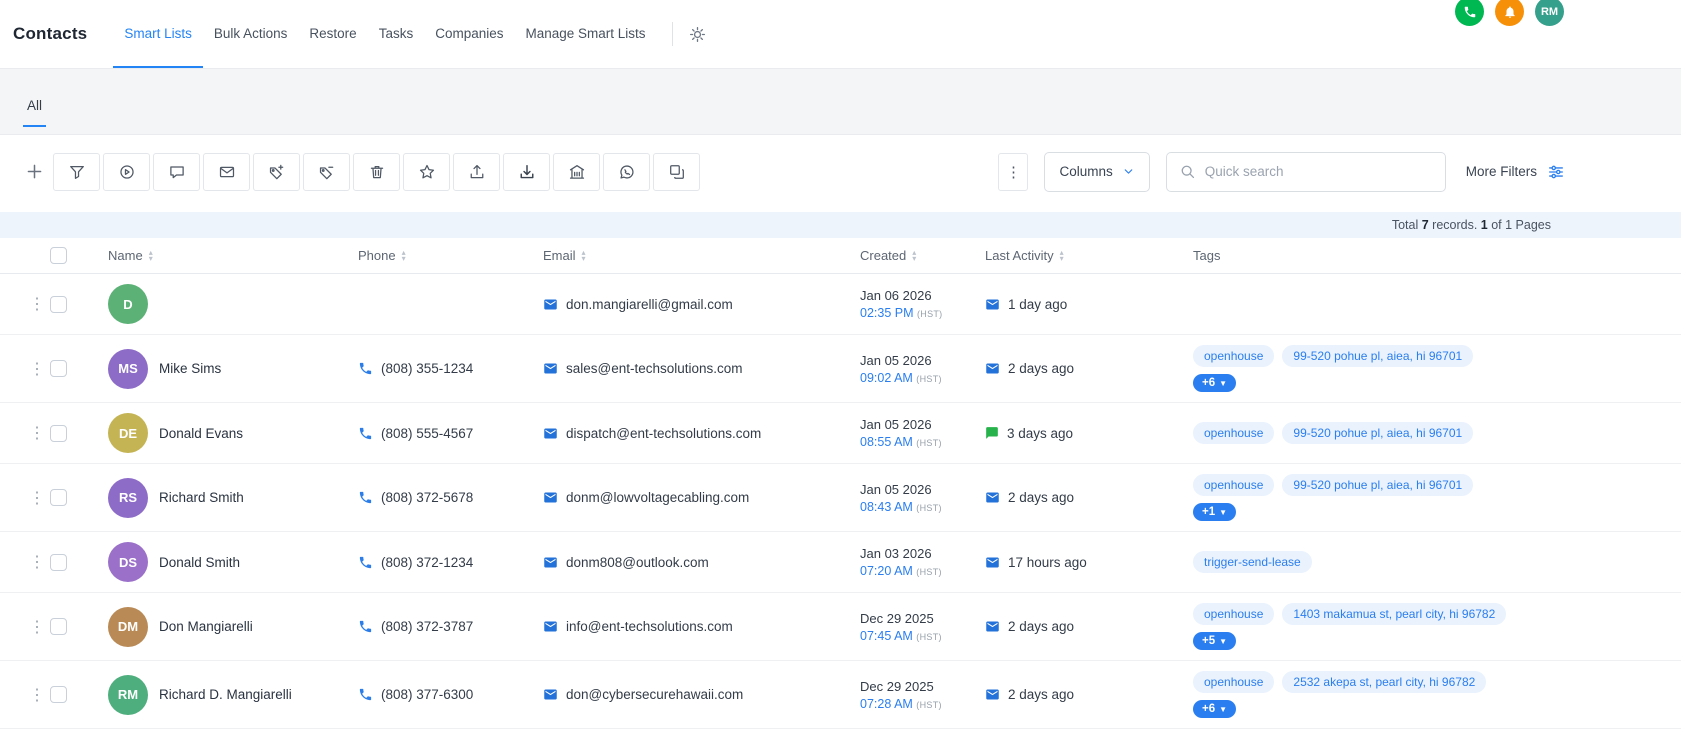  What do you see at coordinates (922, 255) in the screenshot?
I see `column-header-created: Created ▴ ▾` at bounding box center [922, 255].